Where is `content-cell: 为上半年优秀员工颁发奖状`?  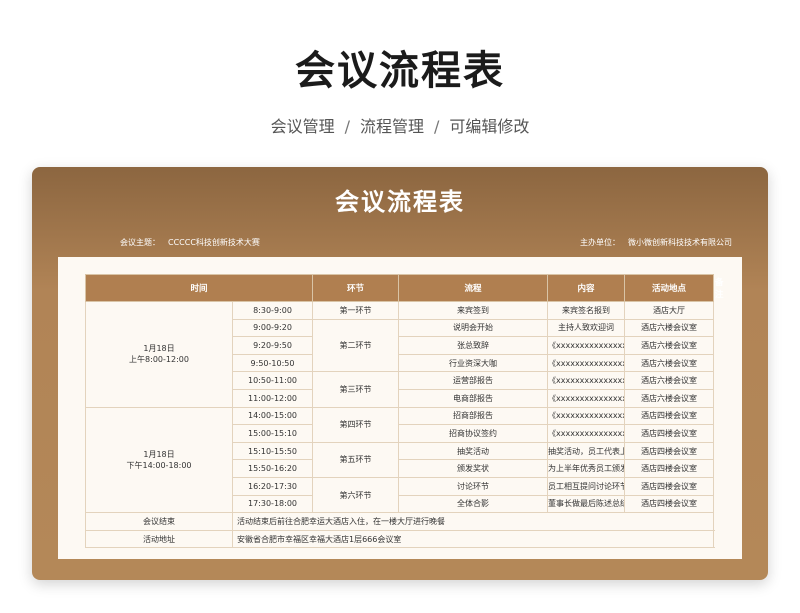
content-cell: 为上半年优秀员工颁发奖状 is located at coordinates (586, 468).